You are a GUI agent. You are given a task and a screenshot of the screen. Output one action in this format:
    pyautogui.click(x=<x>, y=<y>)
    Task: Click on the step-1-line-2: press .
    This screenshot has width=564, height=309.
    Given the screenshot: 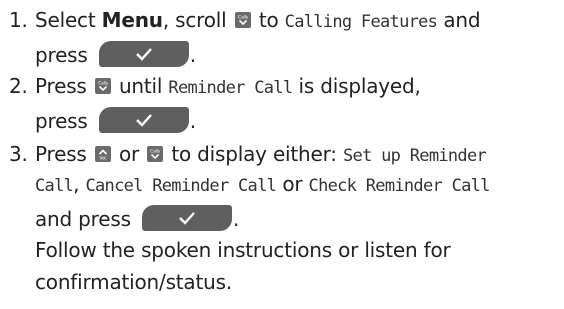 What is the action you would take?
    pyautogui.click(x=115, y=52)
    